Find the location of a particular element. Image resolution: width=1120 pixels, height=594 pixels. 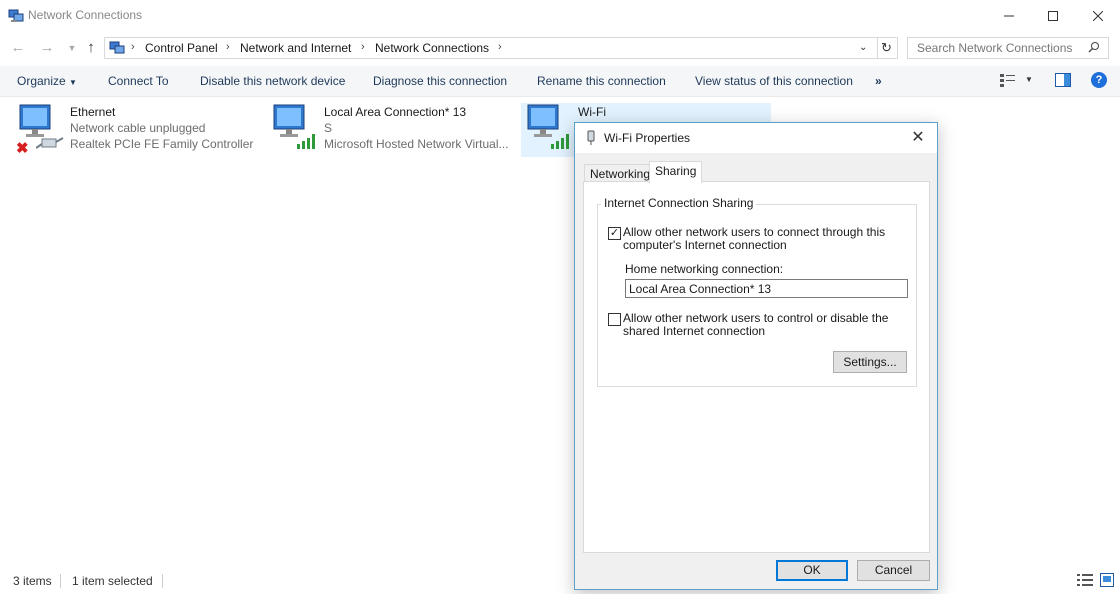

dialog-title: Wi-Fi Properties is located at coordinates (647, 138).